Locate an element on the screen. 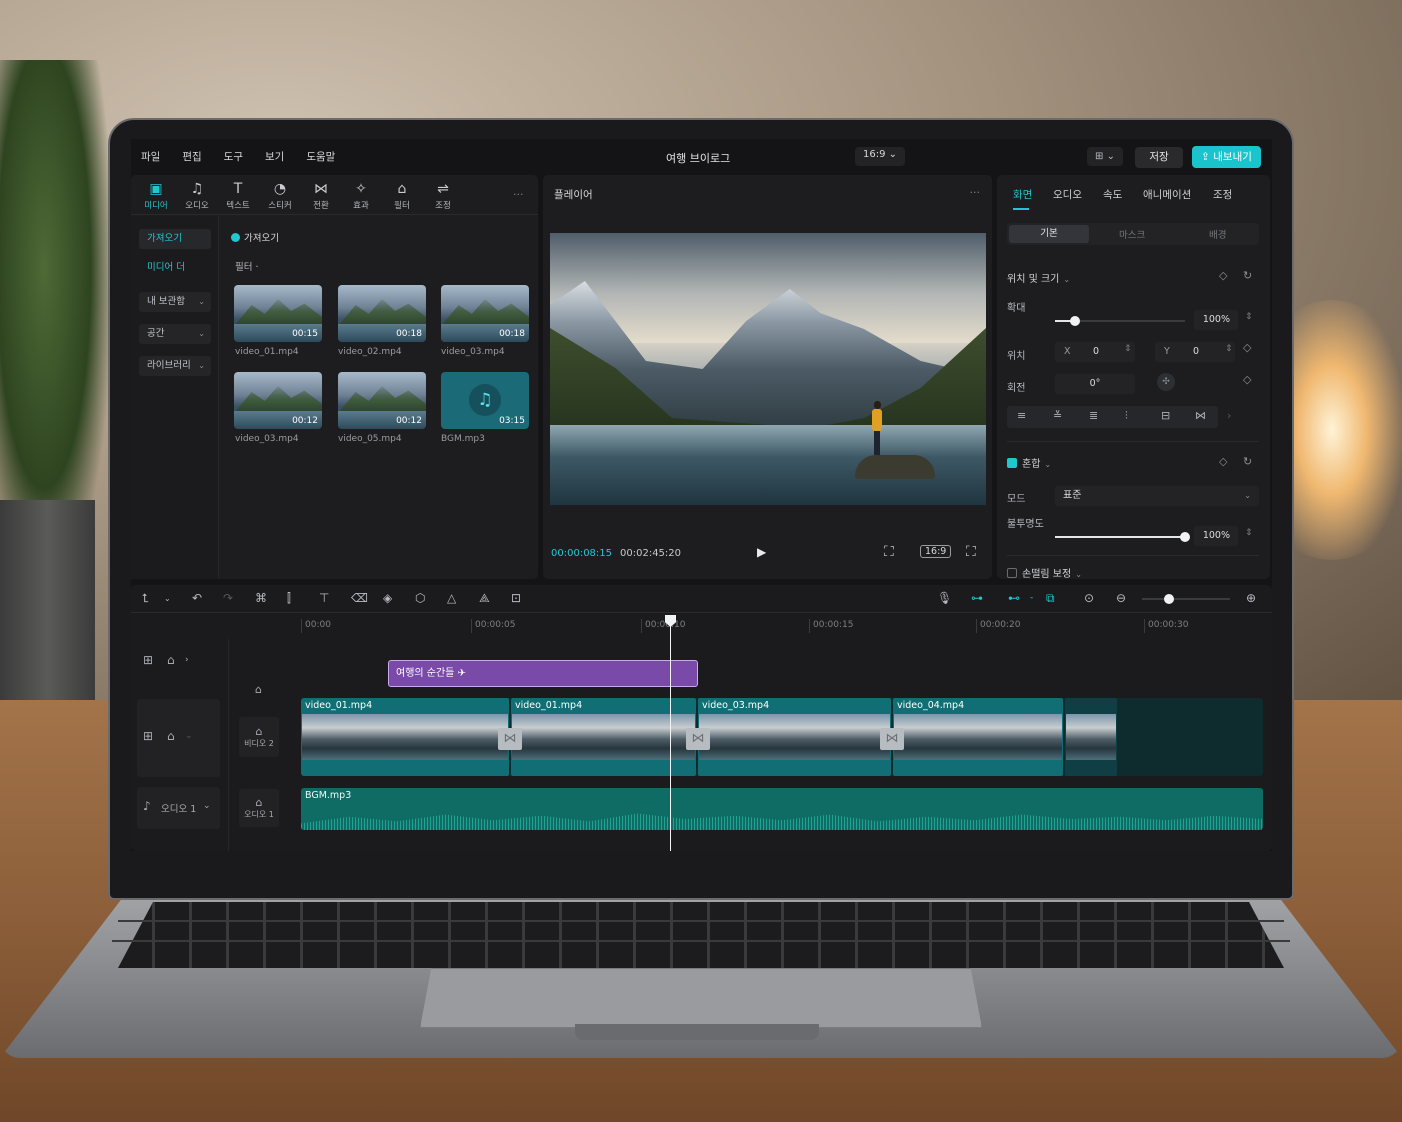  align-bottom-icon: ≣ is located at coordinates (1093, 415).